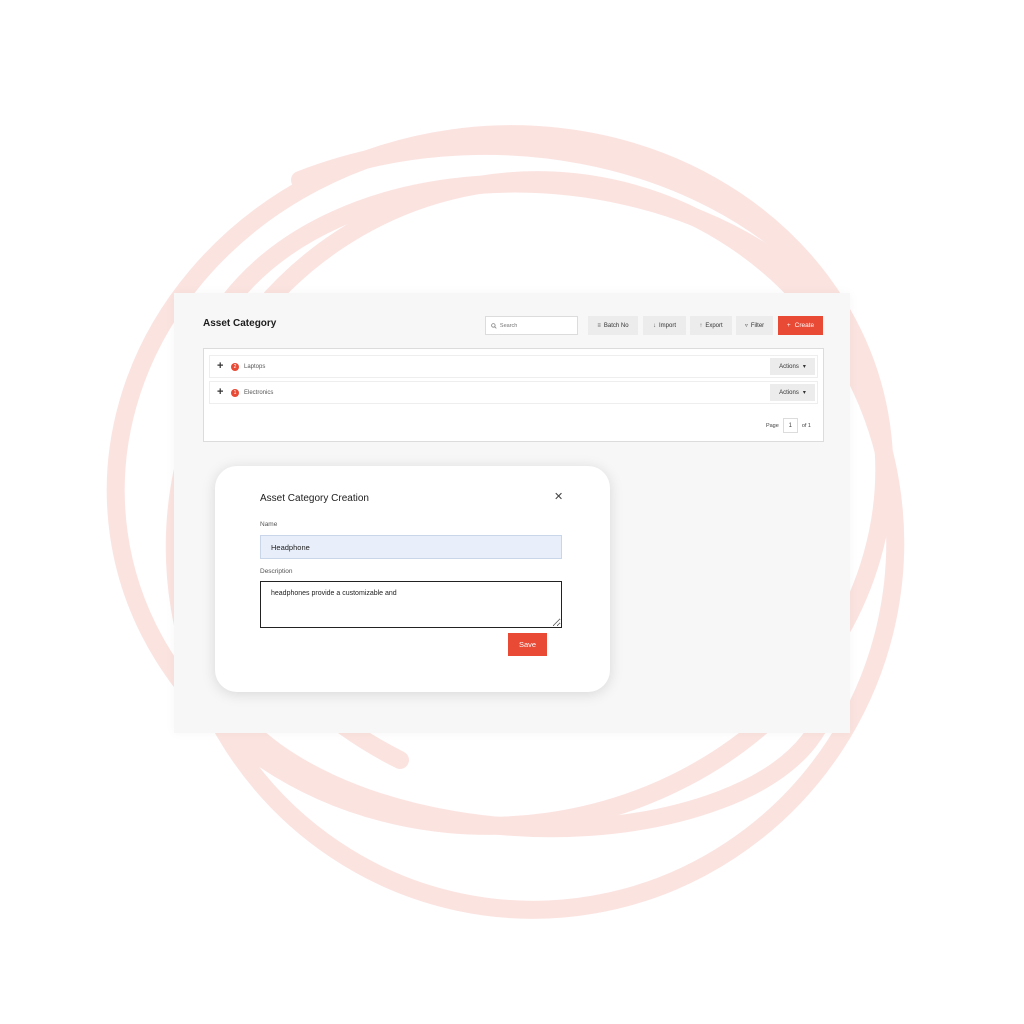 The width and height of the screenshot is (1024, 1024). Describe the element at coordinates (804, 325) in the screenshot. I see `create-label: Create` at that location.